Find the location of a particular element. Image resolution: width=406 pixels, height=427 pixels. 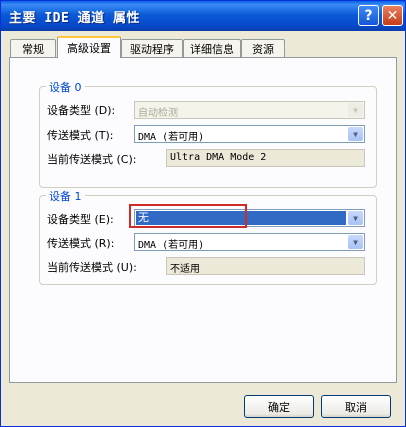

close-icon: ✕ is located at coordinates (392, 15).